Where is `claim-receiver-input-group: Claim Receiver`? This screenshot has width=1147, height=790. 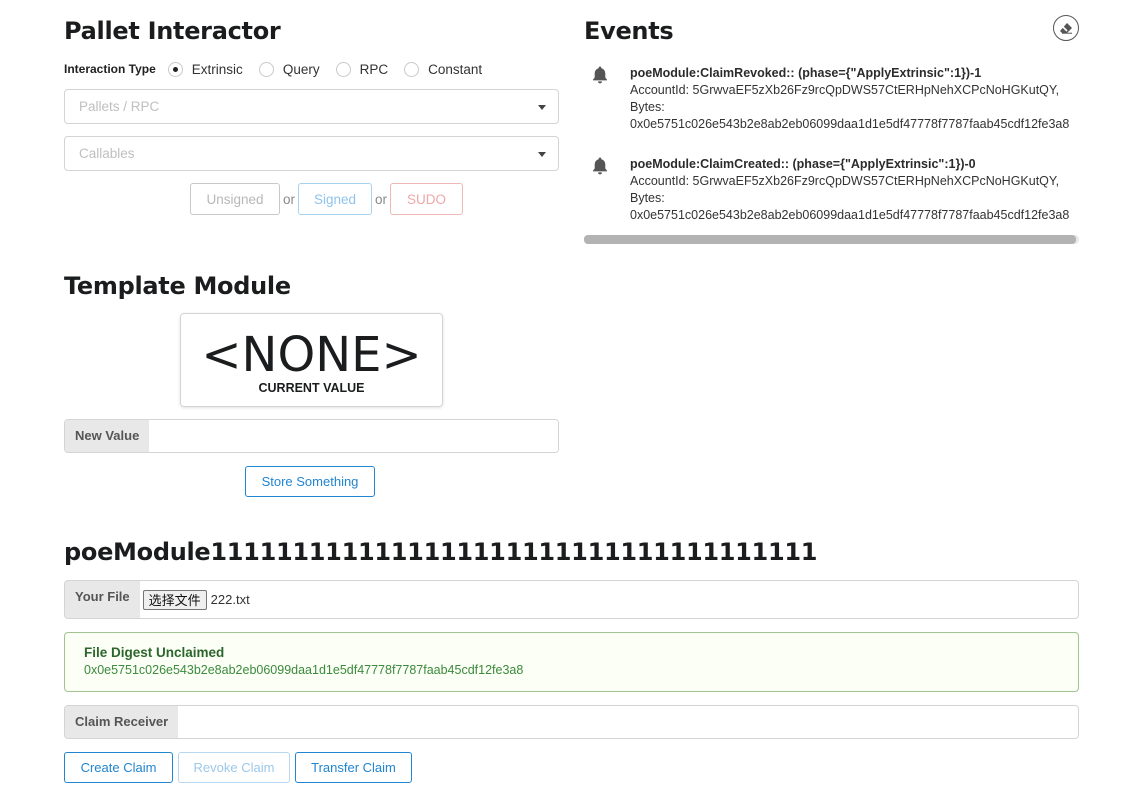
claim-receiver-input-group: Claim Receiver is located at coordinates (571, 722).